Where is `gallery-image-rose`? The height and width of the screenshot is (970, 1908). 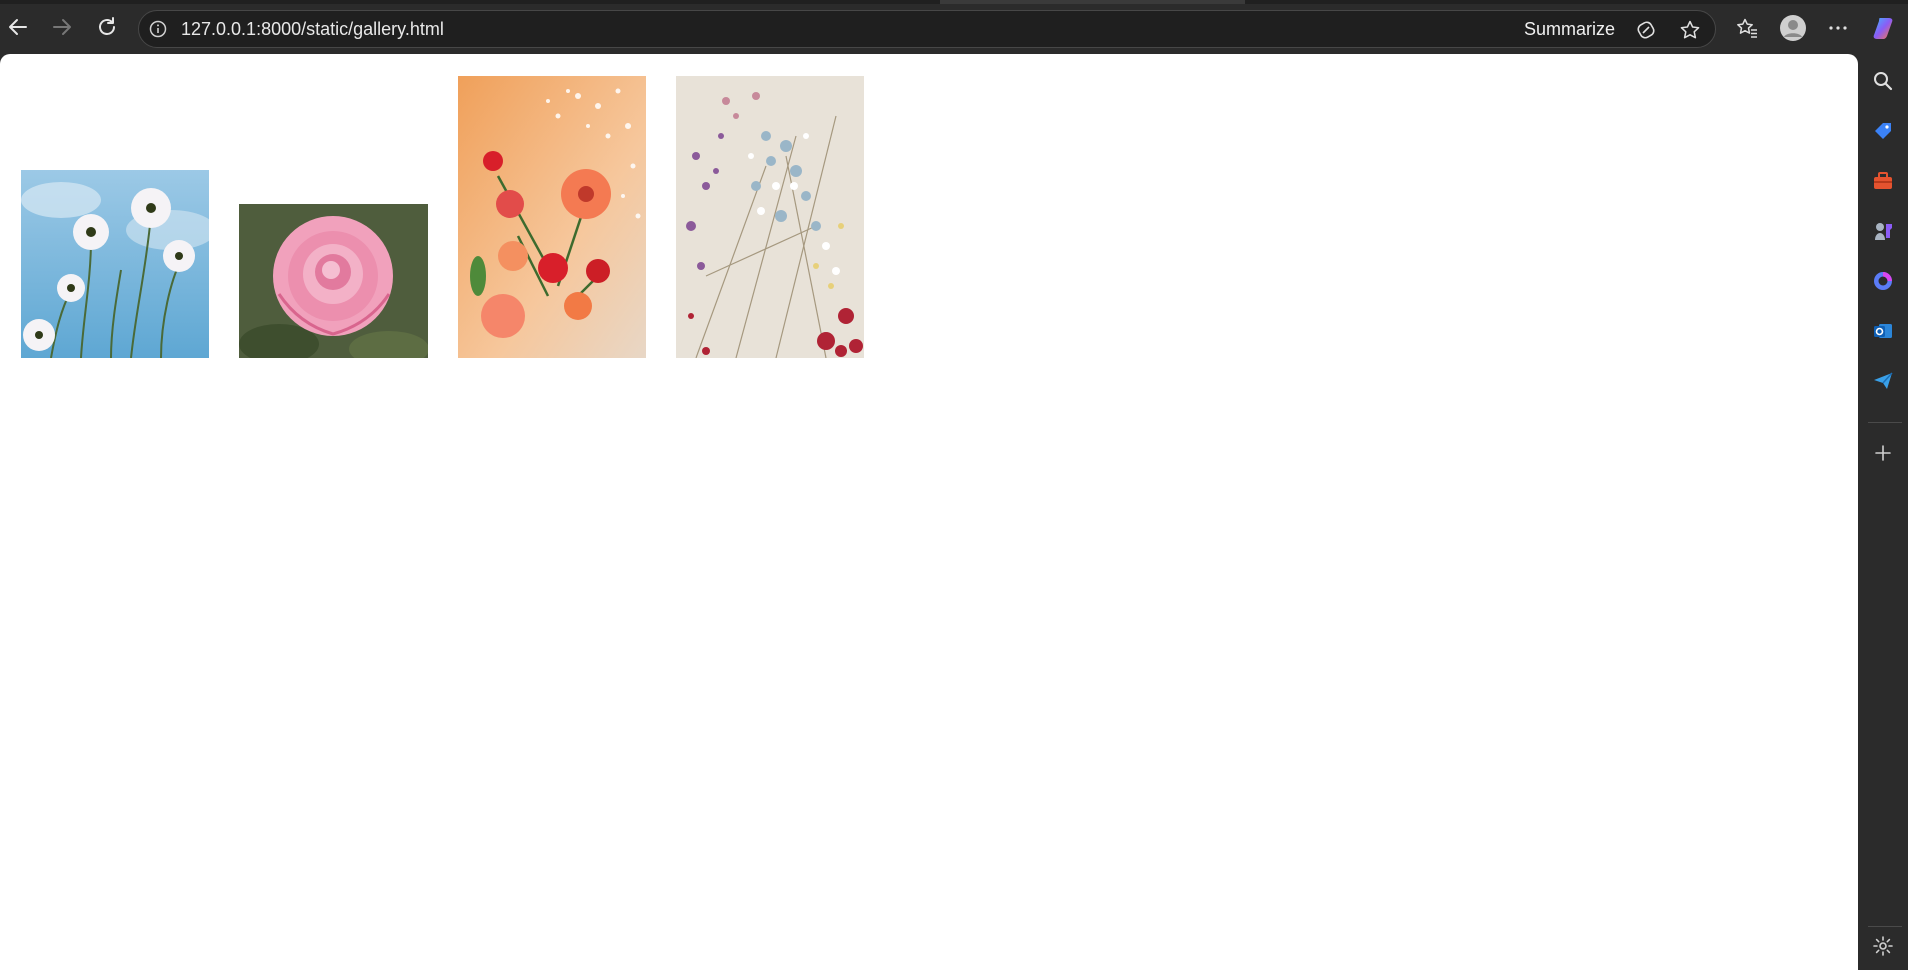
gallery-image-rose is located at coordinates (333, 281).